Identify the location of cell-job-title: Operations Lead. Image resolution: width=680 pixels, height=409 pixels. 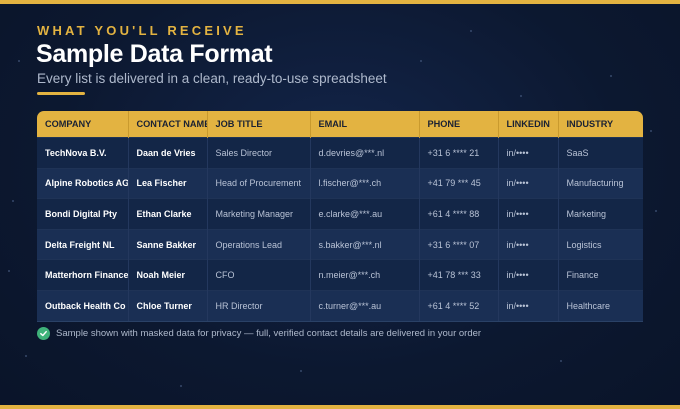
(259, 244).